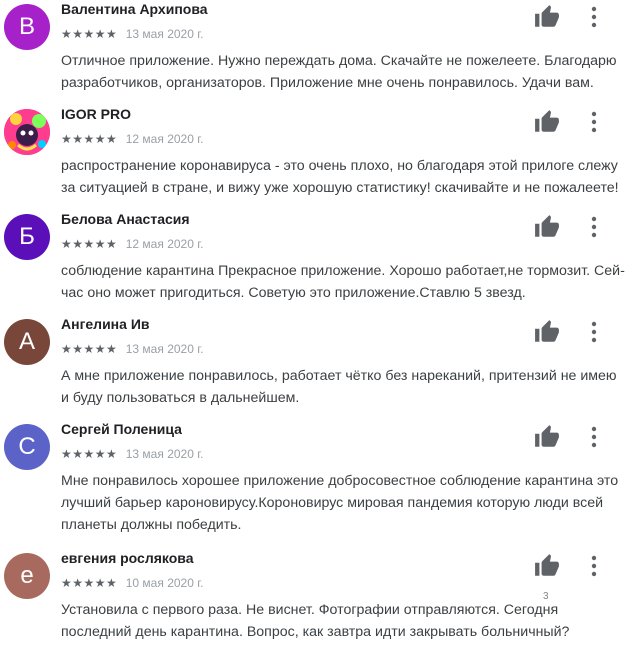 This screenshot has width=633, height=651. I want to click on avatar: Б, so click(27, 237).